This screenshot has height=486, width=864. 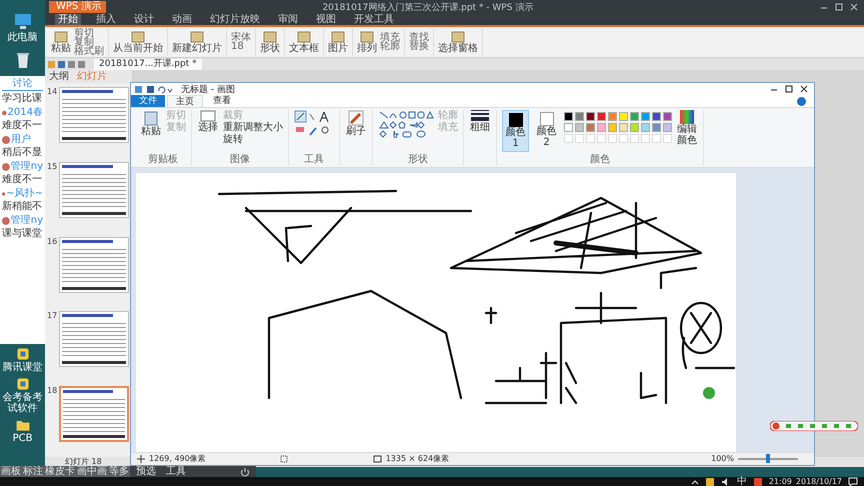 What do you see at coordinates (709, 481) in the screenshot?
I see `notification-app-icon` at bounding box center [709, 481].